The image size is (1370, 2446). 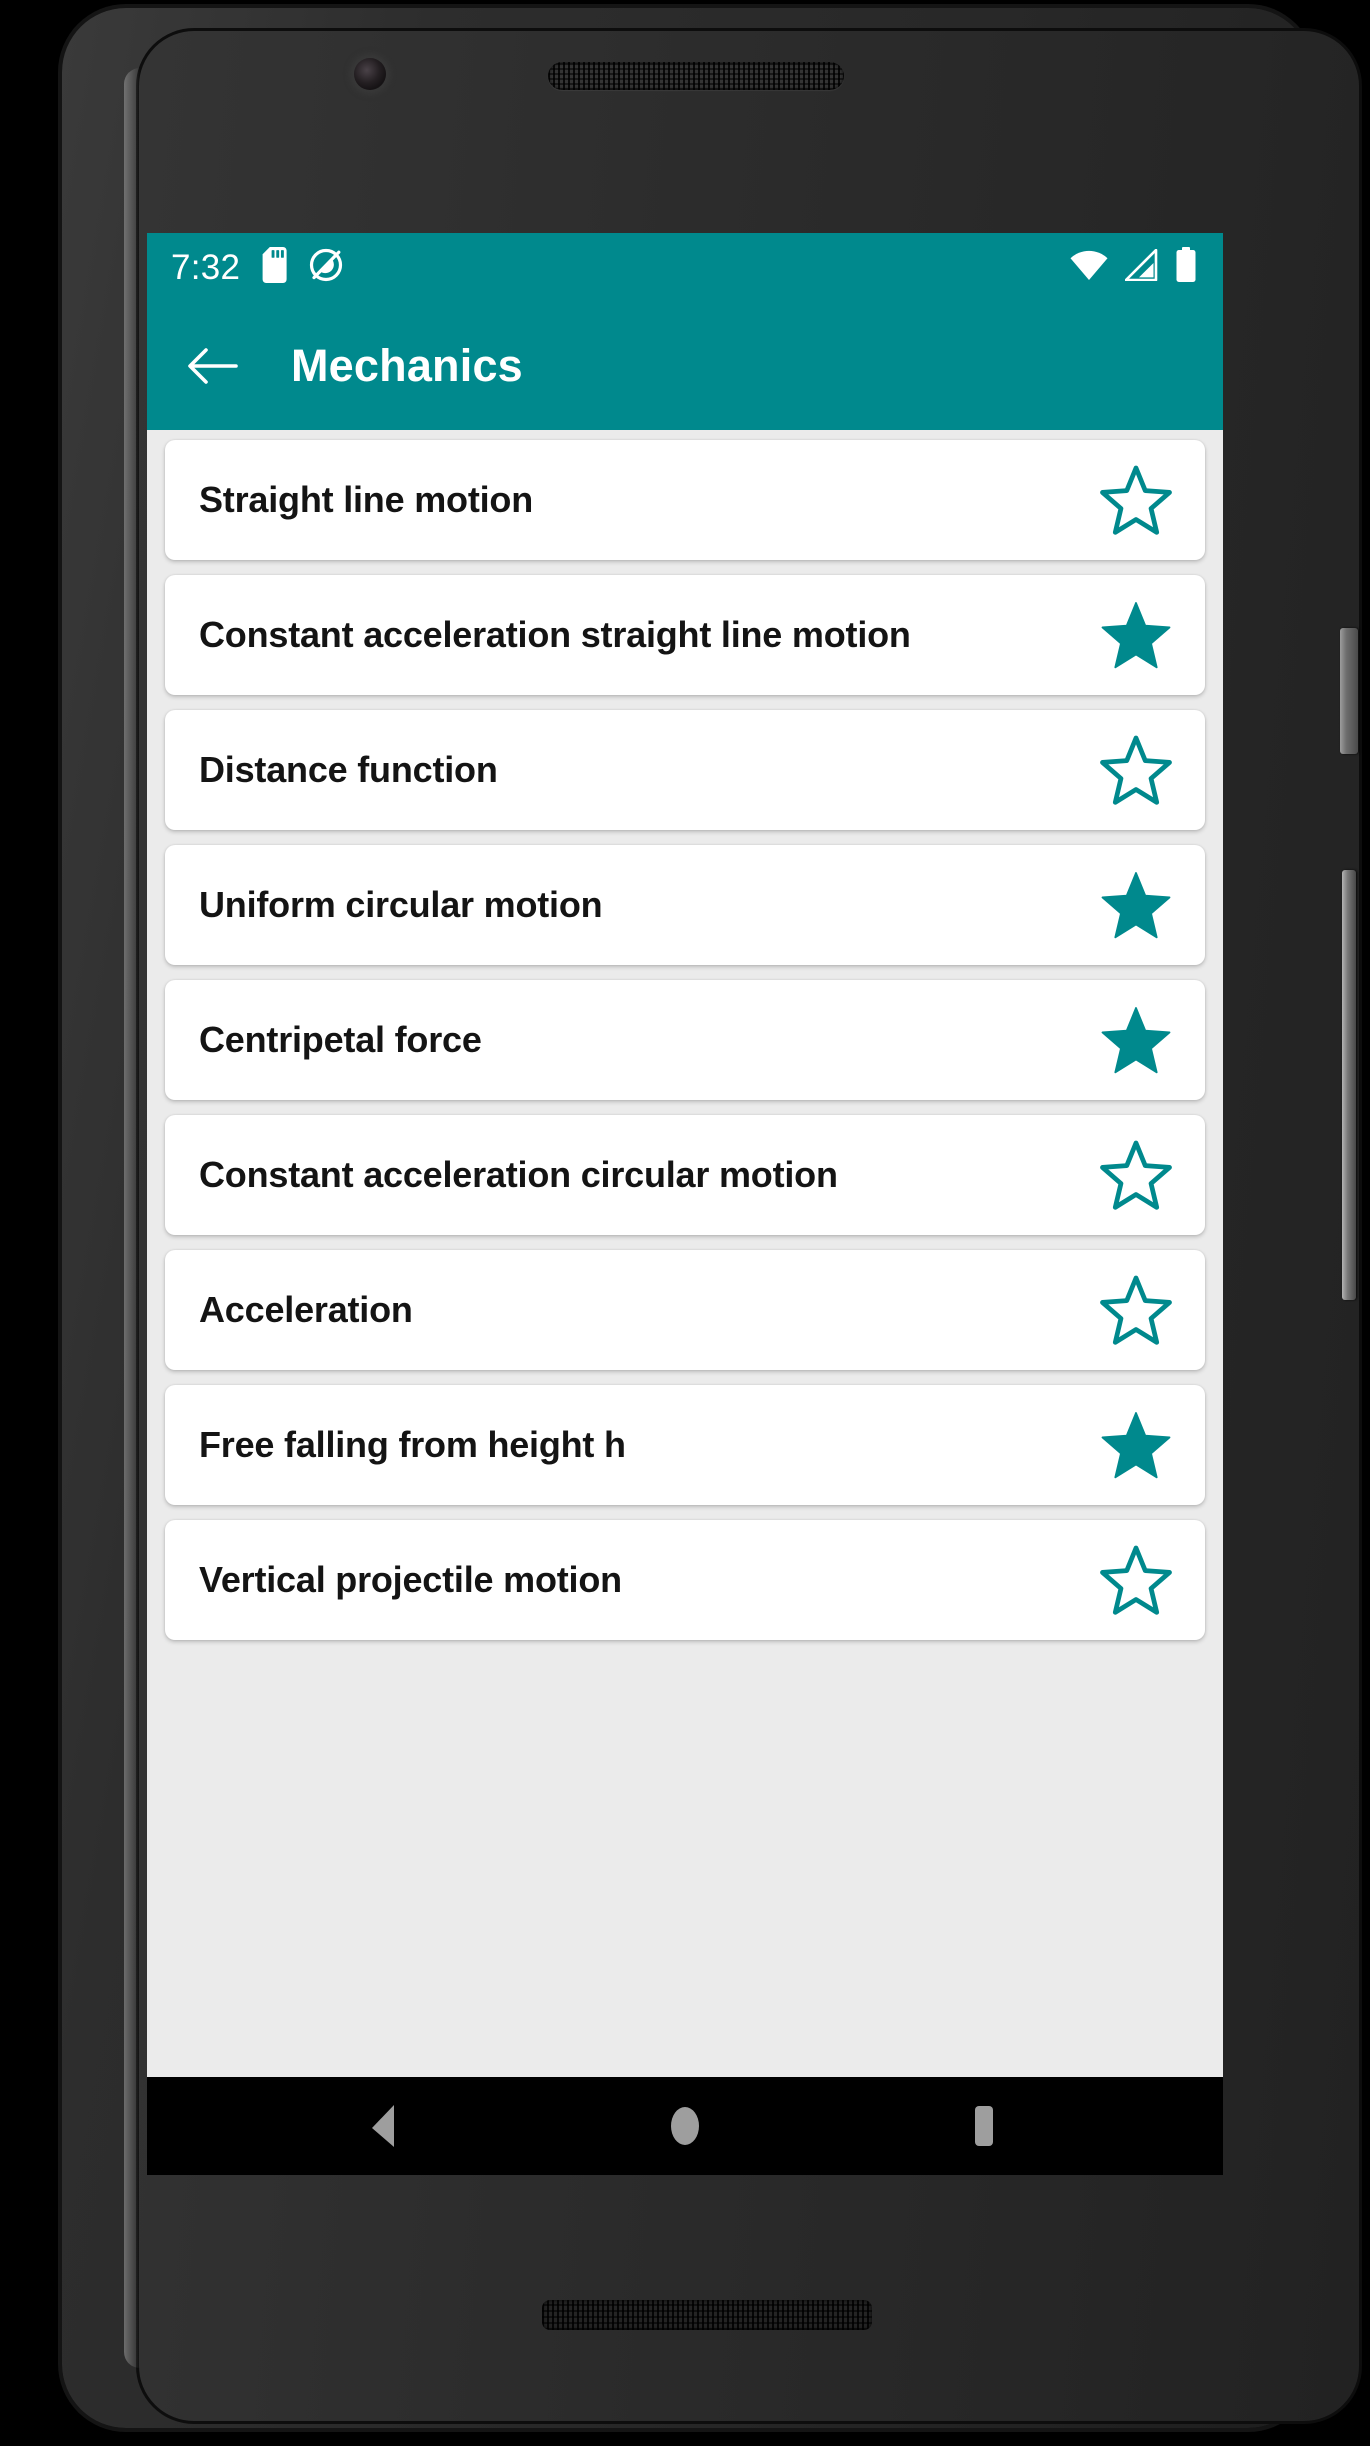 I want to click on home-nav-icon, so click(x=685, y=2126).